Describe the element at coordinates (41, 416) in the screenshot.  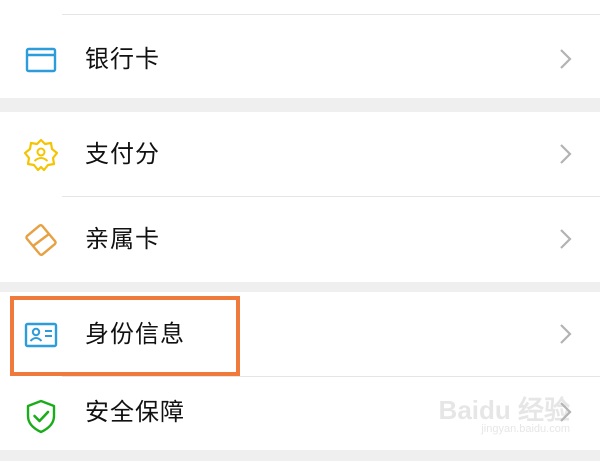
I see `shield-check-icon` at that location.